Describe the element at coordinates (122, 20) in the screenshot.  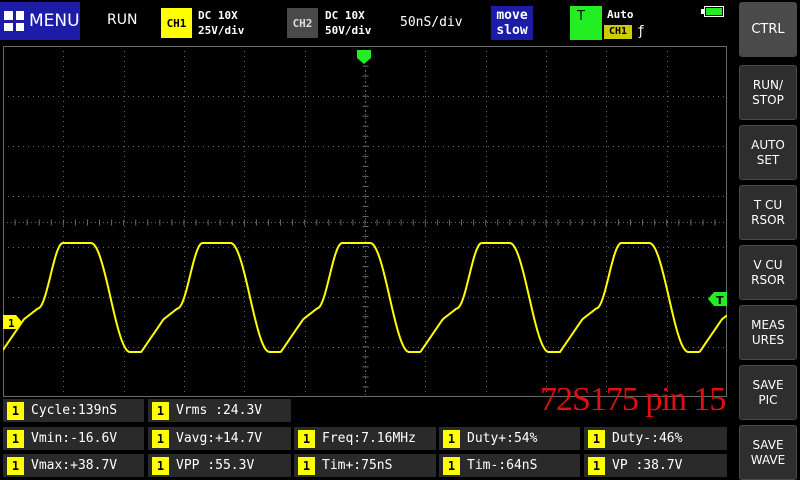
I see `run-status: RUN` at that location.